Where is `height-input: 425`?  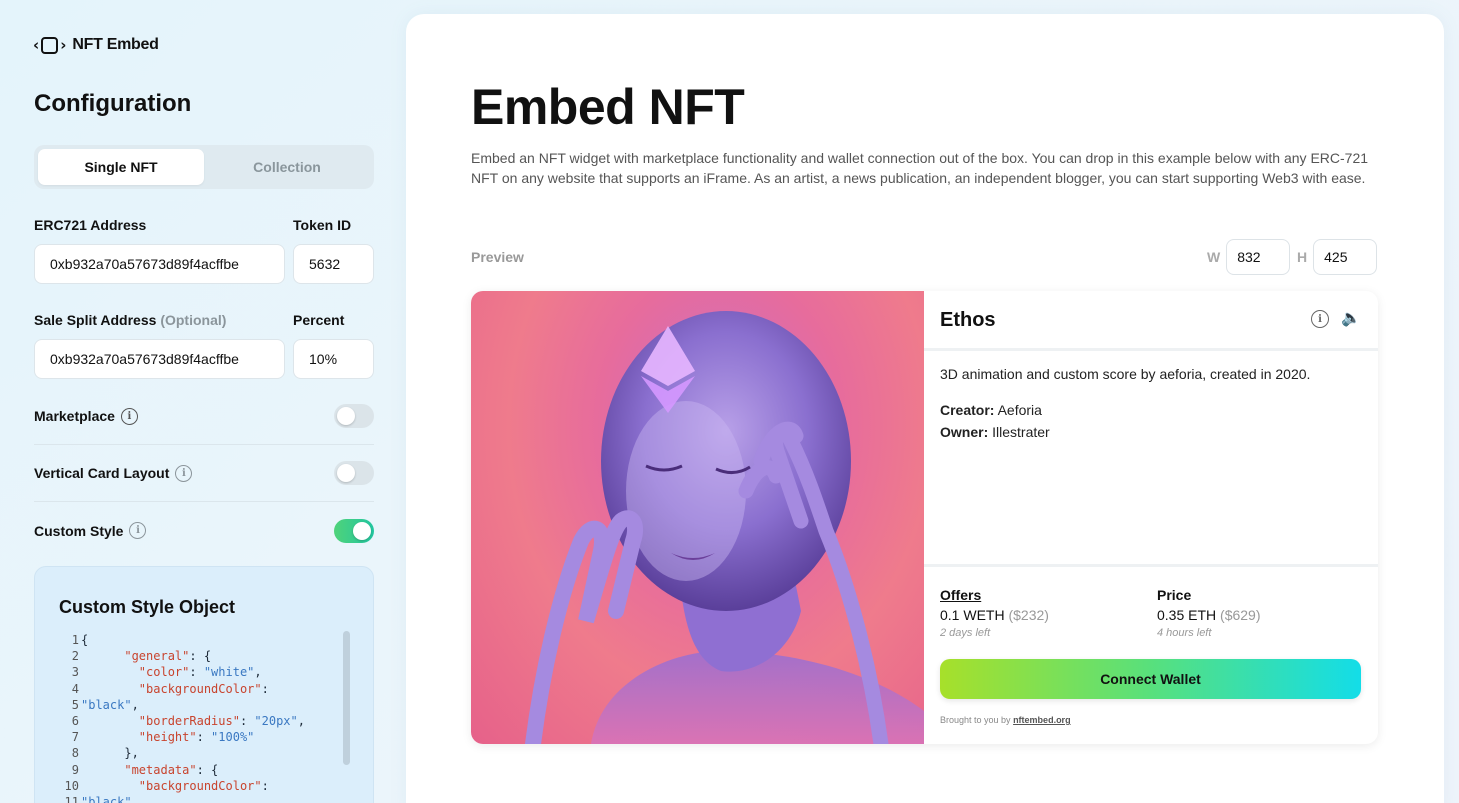
height-input: 425 is located at coordinates (1345, 257).